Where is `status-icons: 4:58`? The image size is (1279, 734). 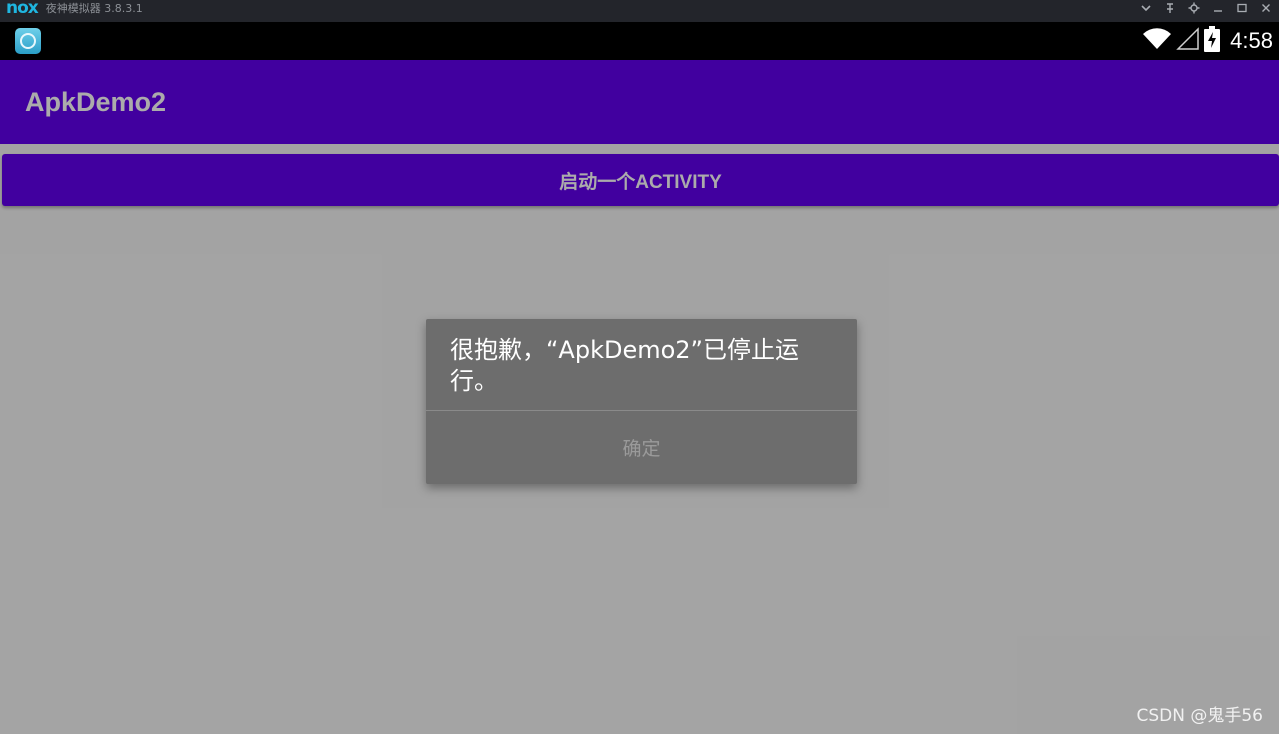
status-icons: 4:58 is located at coordinates (1207, 41).